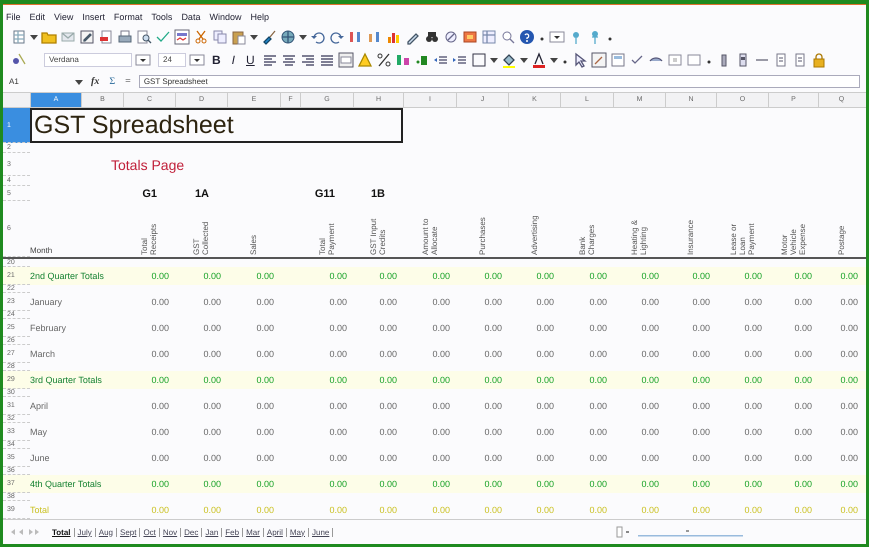 This screenshot has width=869, height=547. Describe the element at coordinates (489, 36) in the screenshot. I see `table-icon` at that location.